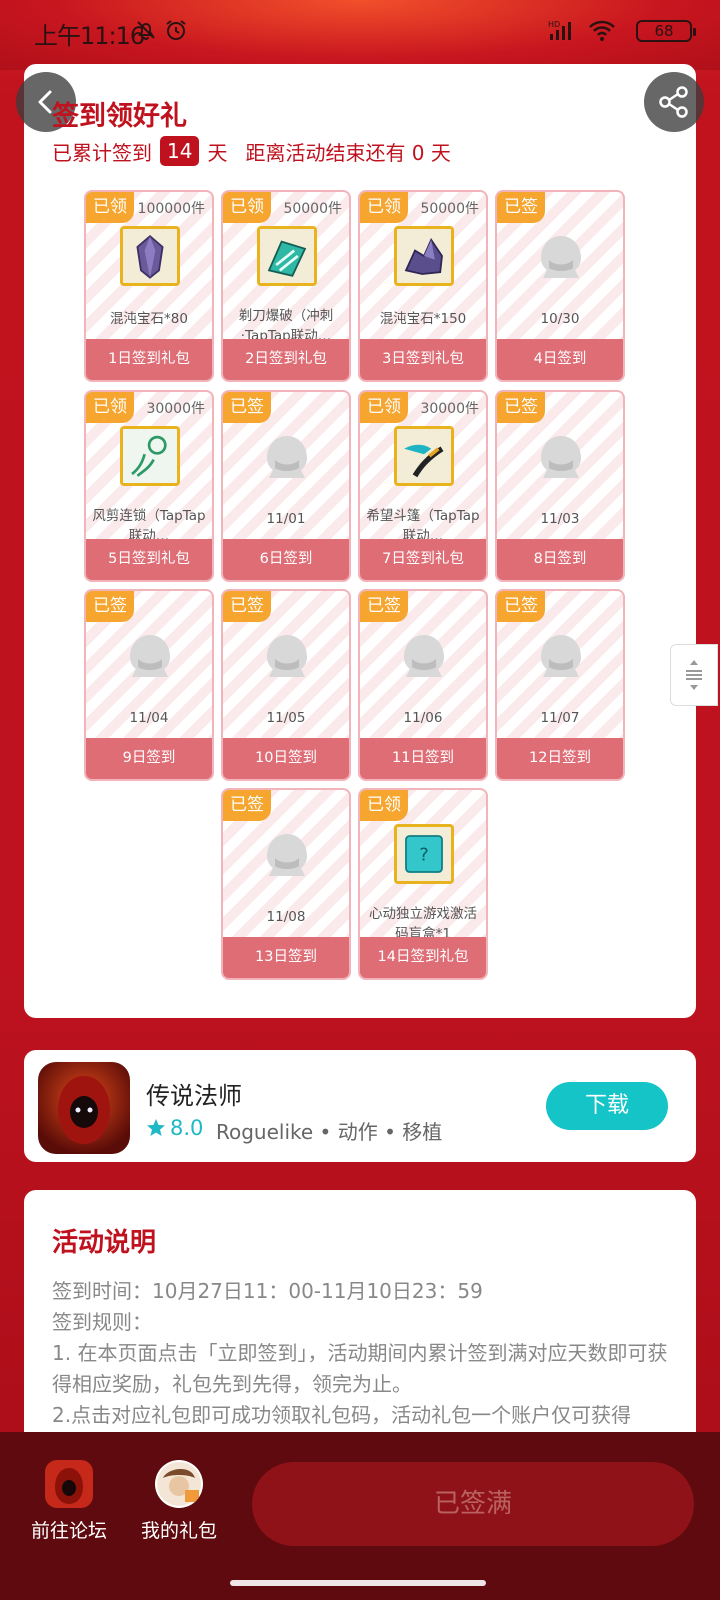  I want to click on game-tags: Roguelike • 动作 • 移植, so click(329, 1132).